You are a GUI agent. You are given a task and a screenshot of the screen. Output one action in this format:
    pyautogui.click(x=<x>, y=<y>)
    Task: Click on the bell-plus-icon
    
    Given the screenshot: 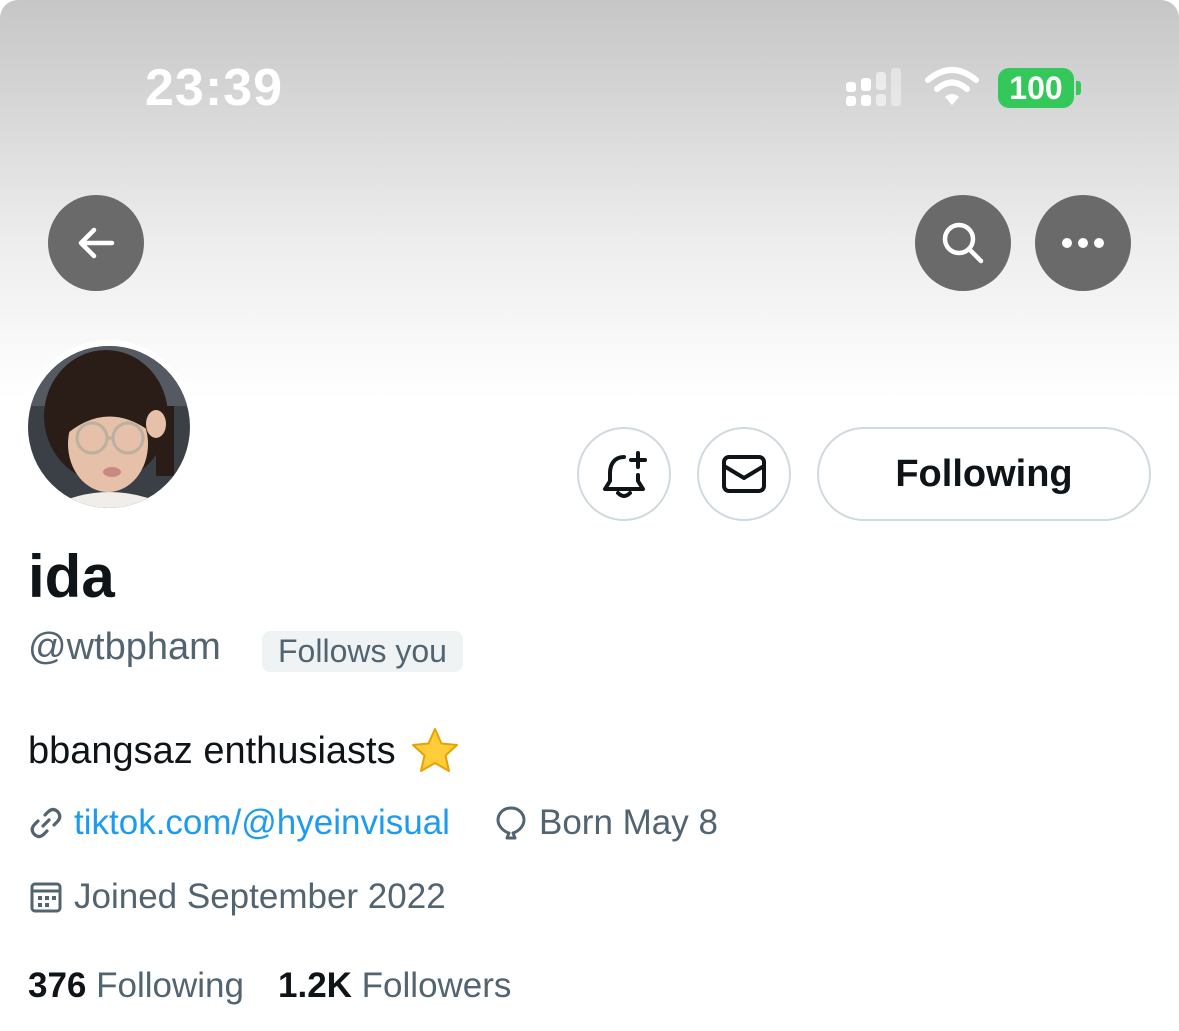 What is the action you would take?
    pyautogui.click(x=625, y=474)
    